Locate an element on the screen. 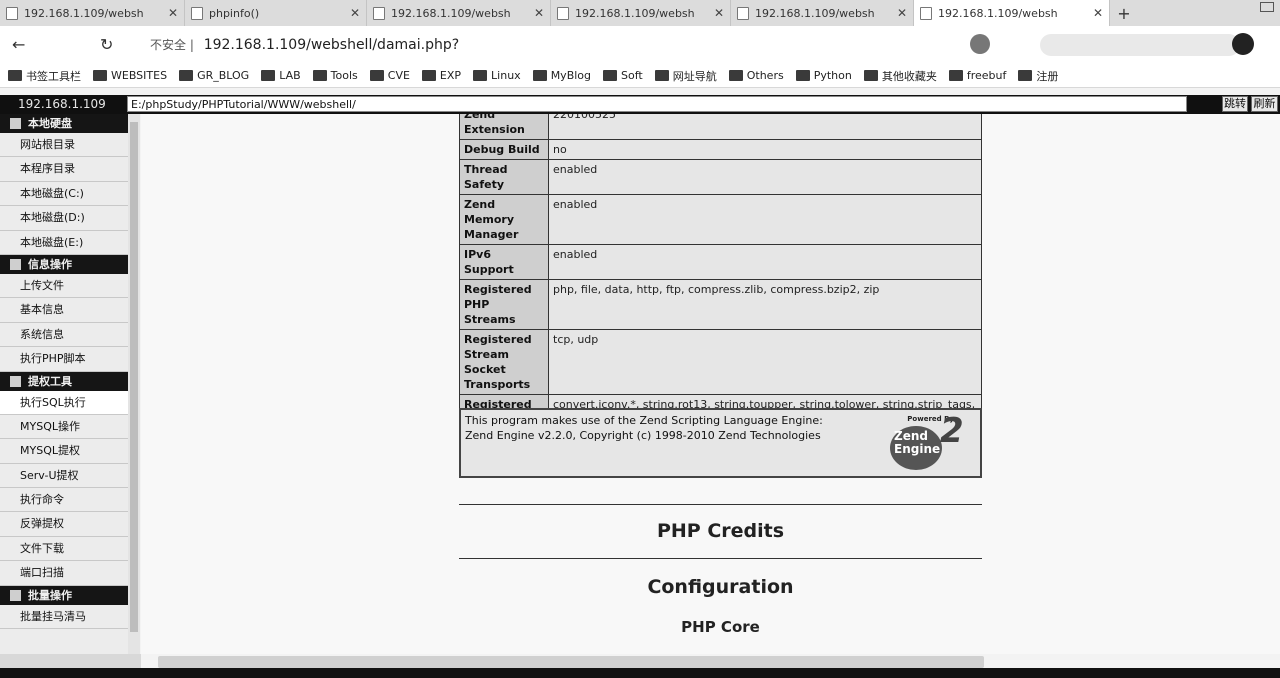 The height and width of the screenshot is (678, 1280). bookmark-item: Soft is located at coordinates (623, 75).